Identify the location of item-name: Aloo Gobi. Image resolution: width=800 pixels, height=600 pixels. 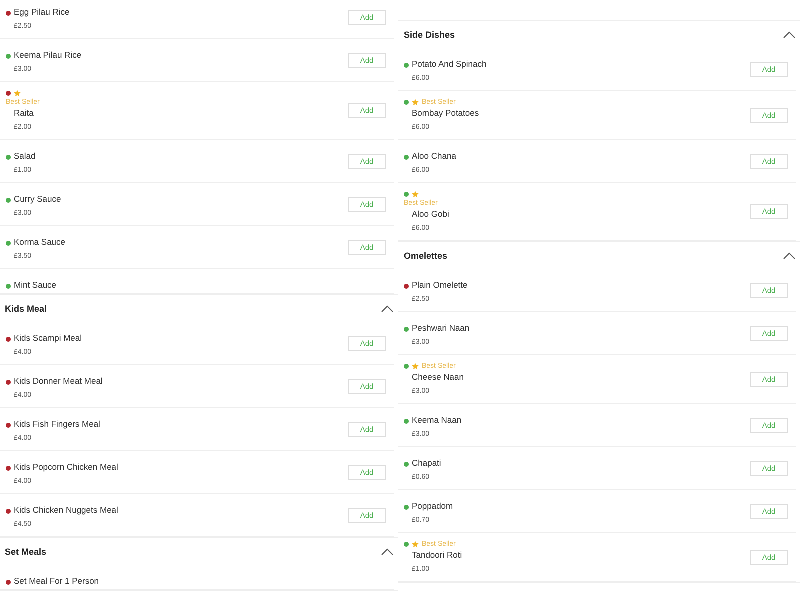
(431, 214).